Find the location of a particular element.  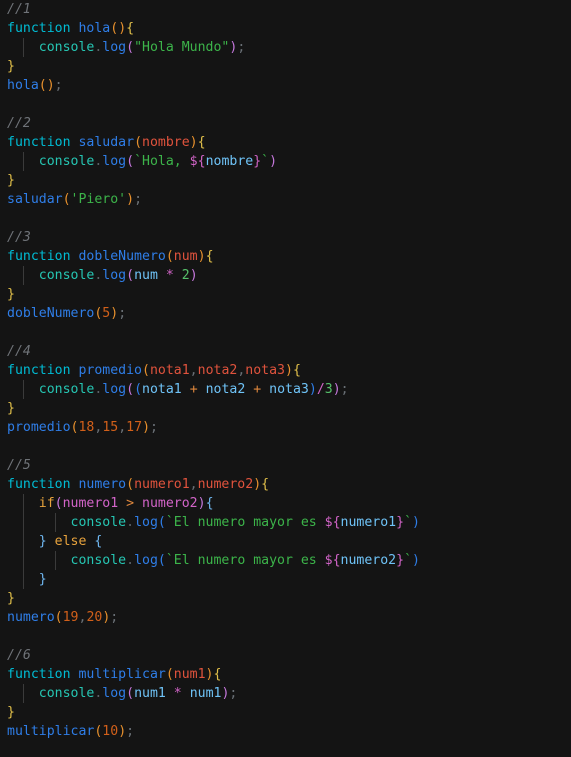

code-line: function saludar(nombre){ is located at coordinates (289, 142).